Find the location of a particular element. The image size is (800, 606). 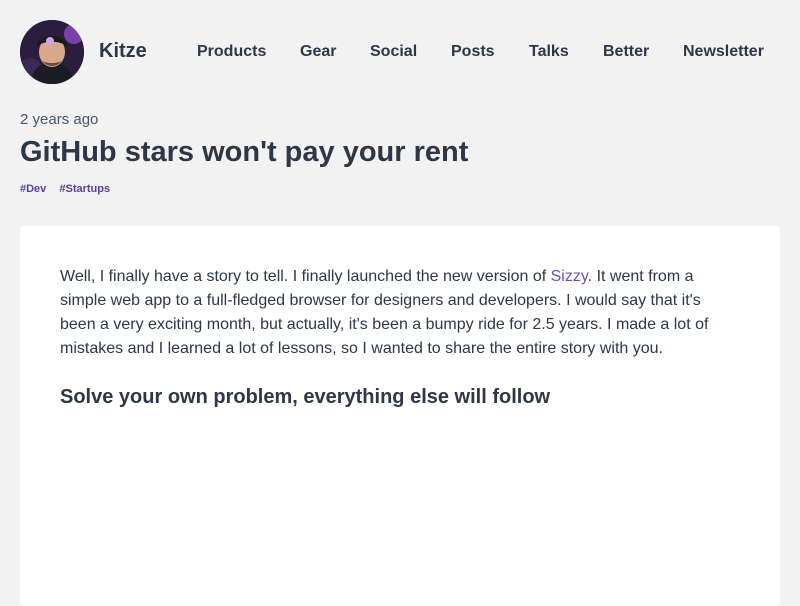

post-date: 2 years ago is located at coordinates (59, 119).